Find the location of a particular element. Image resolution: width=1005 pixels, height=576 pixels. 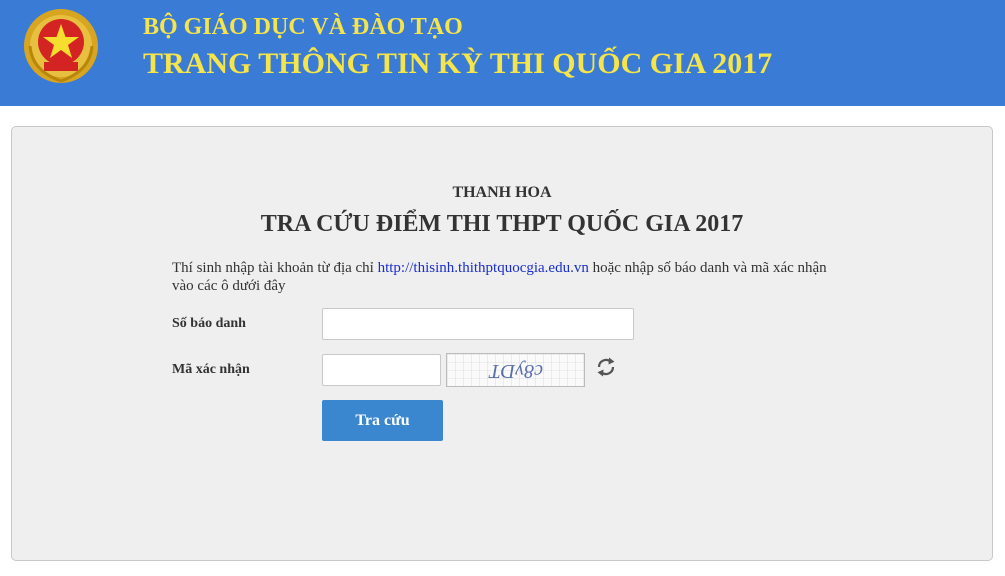

lookup-button: Tra cứu is located at coordinates (382, 420).